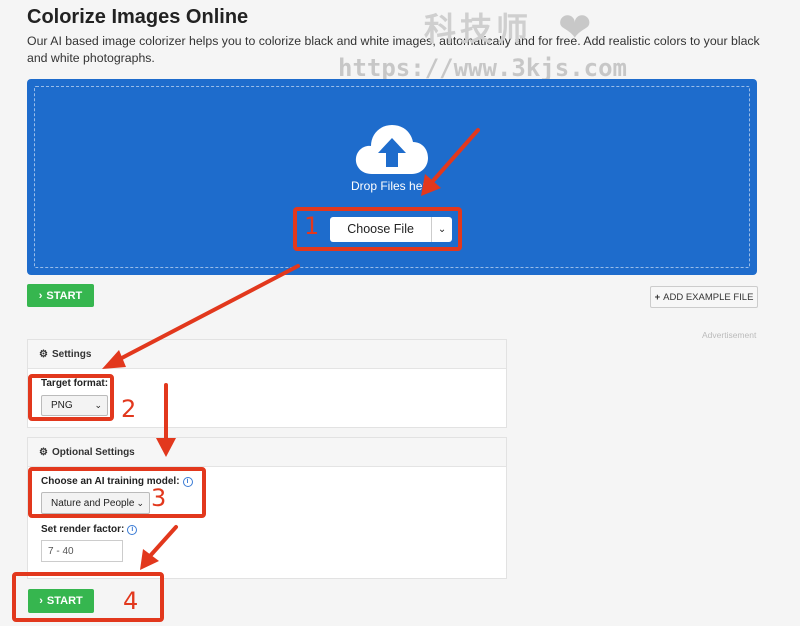 Image resolution: width=800 pixels, height=626 pixels. I want to click on info-icon: i, so click(132, 530).